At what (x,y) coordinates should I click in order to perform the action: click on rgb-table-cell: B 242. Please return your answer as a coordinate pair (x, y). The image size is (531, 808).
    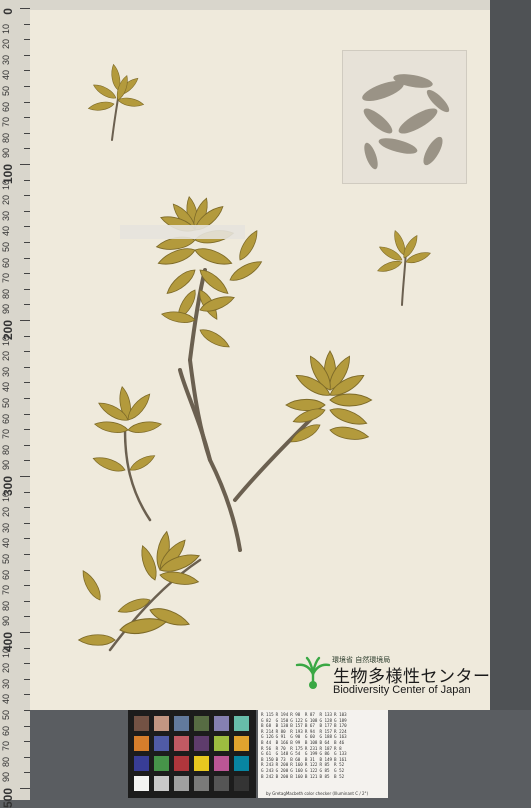
    Looking at the image, I should click on (267, 776).